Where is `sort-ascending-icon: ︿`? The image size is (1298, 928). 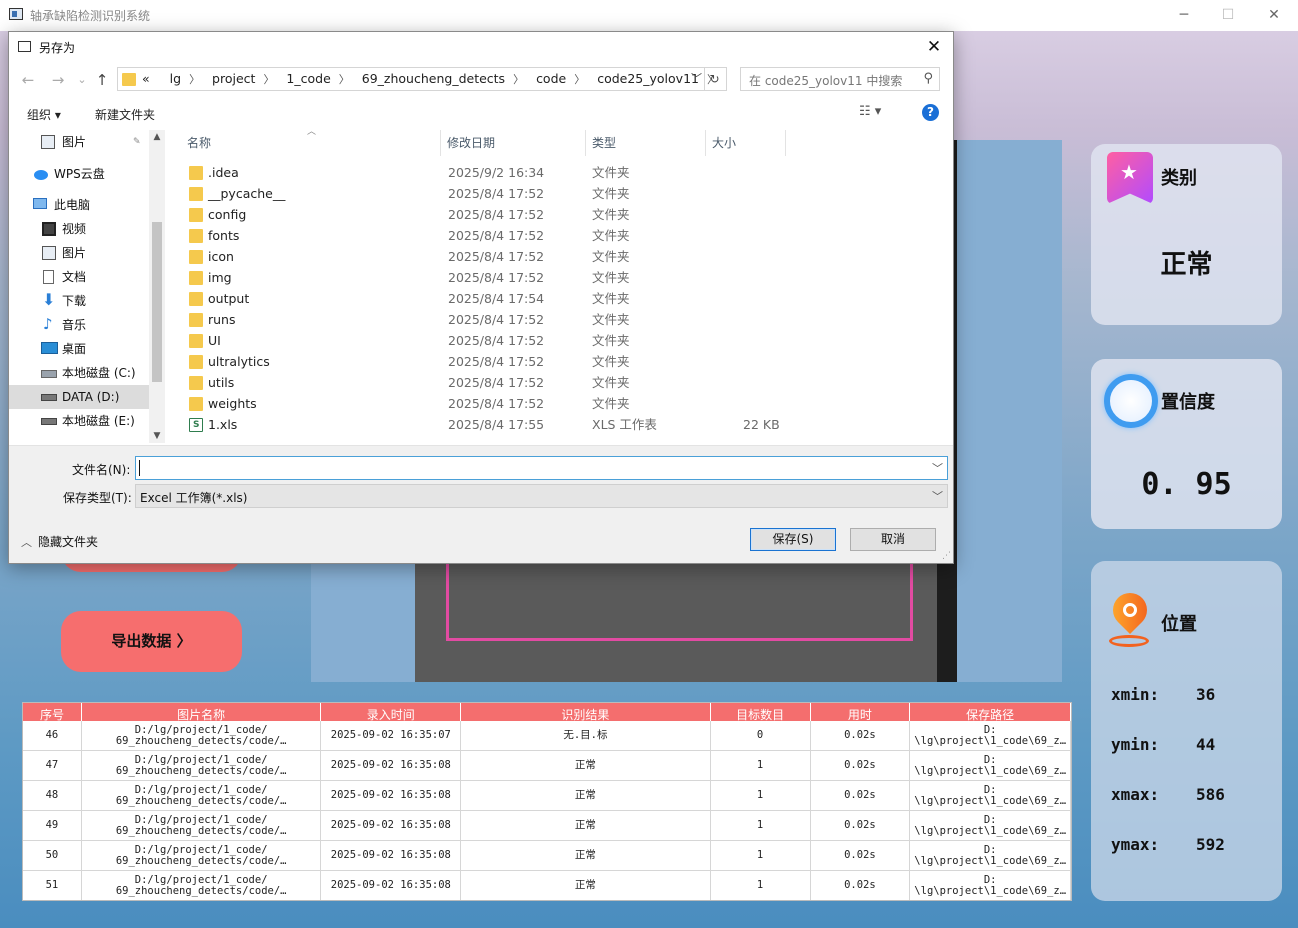 sort-ascending-icon: ︿ is located at coordinates (312, 132).